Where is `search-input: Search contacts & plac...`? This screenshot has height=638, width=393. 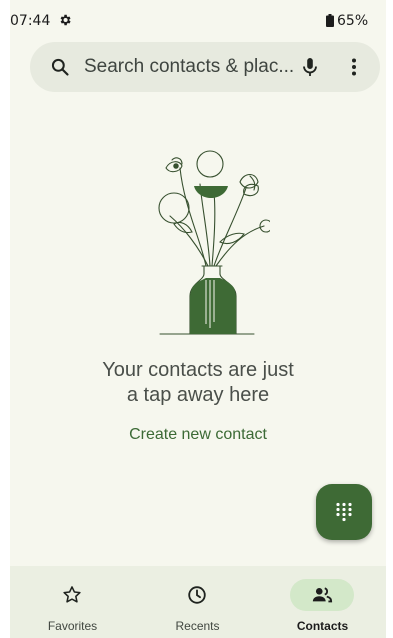
search-input: Search contacts & plac... is located at coordinates (189, 67).